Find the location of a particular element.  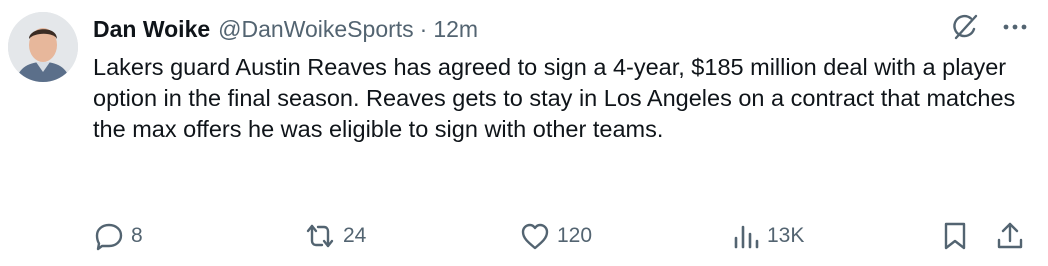

bookmark-button is located at coordinates (955, 236).